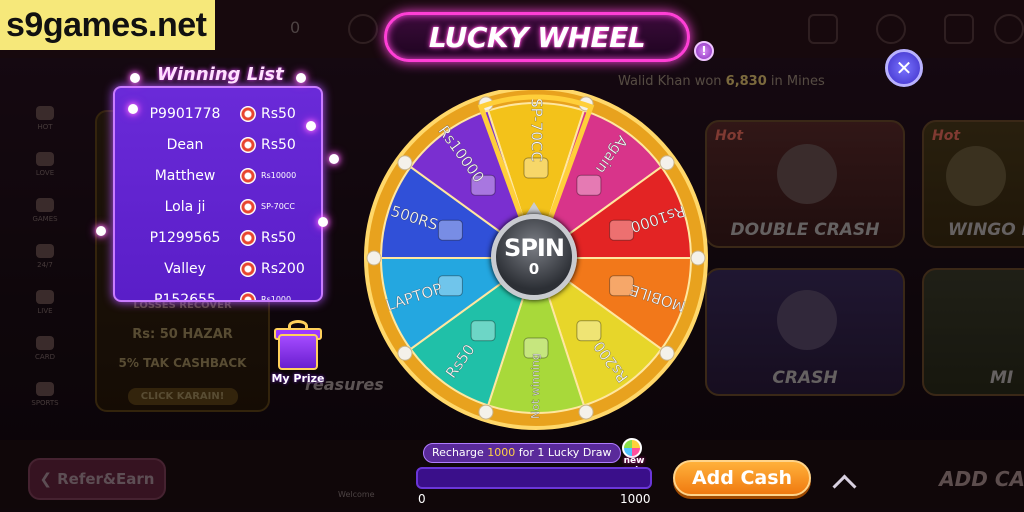  I want to click on modal-title: LUCKY WHEEL, so click(537, 37).